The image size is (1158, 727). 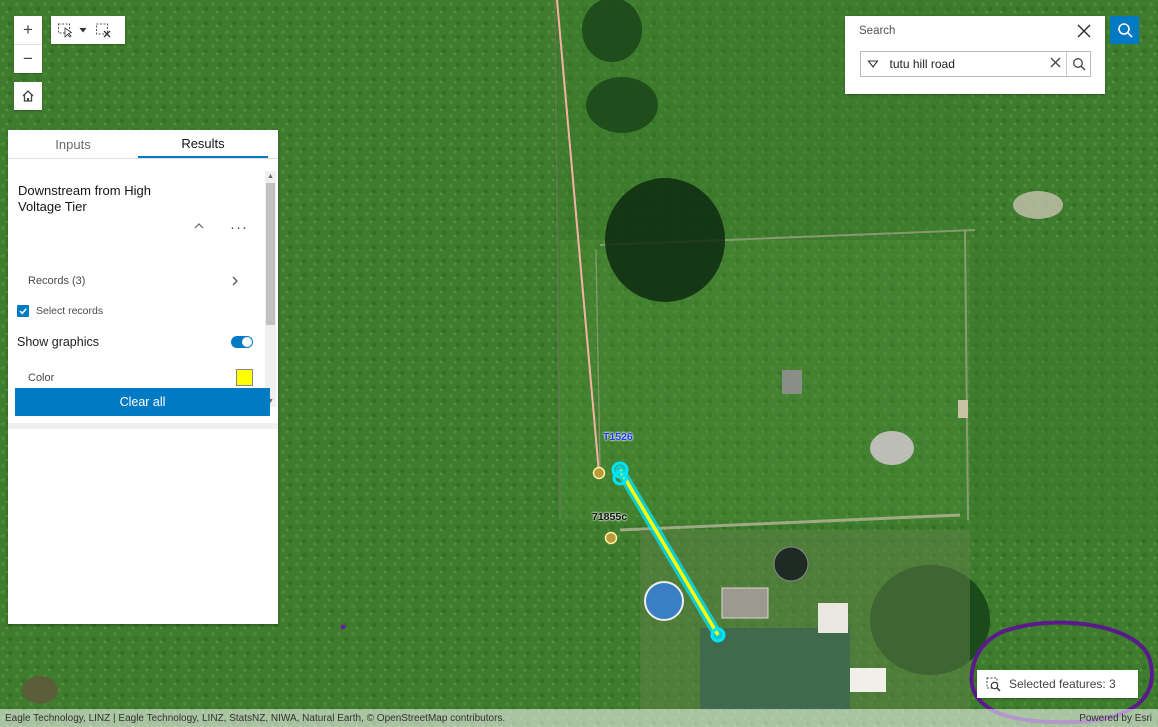 I want to click on chevron-up-icon, so click(x=199, y=226).